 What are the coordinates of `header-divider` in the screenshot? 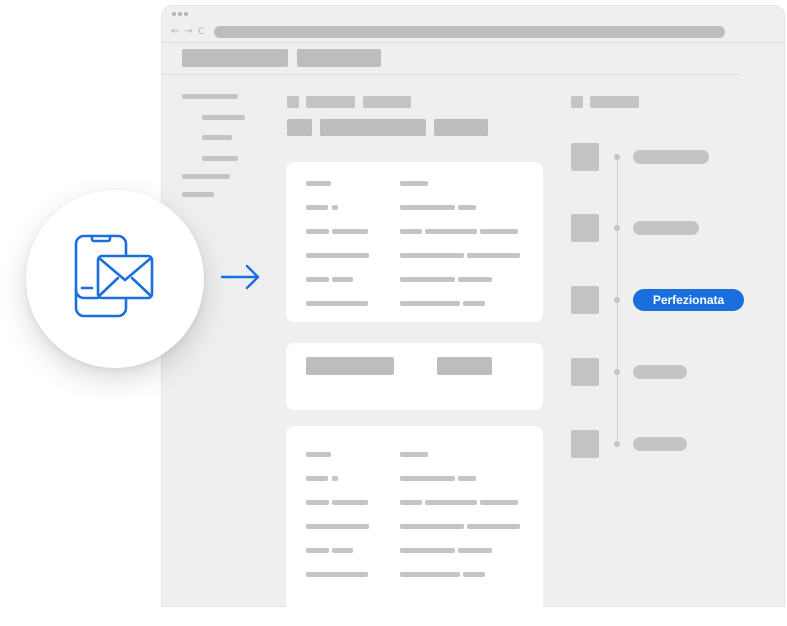 It's located at (451, 74).